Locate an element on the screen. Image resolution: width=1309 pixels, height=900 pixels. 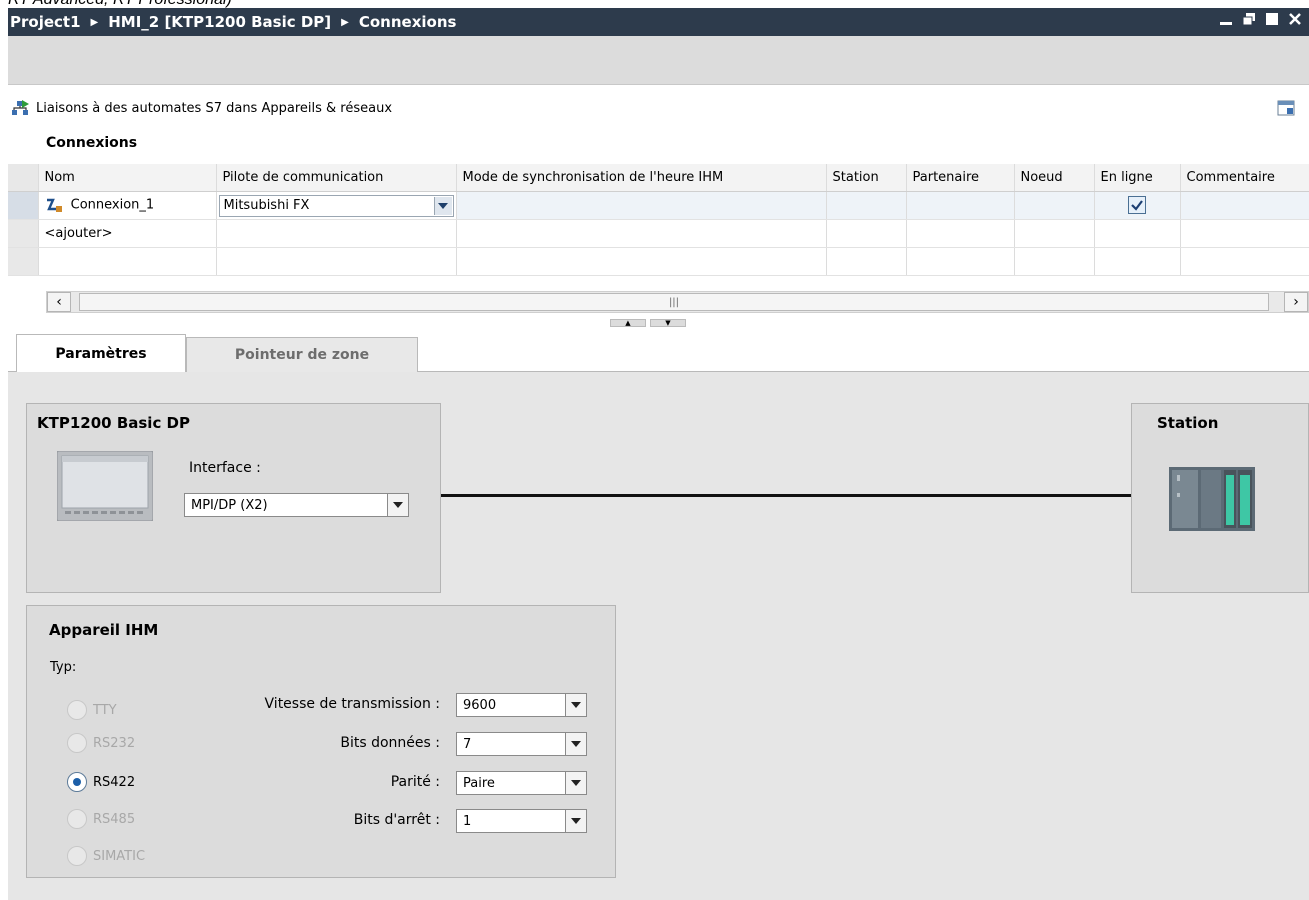
baud-rate-label: Vitesse de transmission : is located at coordinates (352, 704).